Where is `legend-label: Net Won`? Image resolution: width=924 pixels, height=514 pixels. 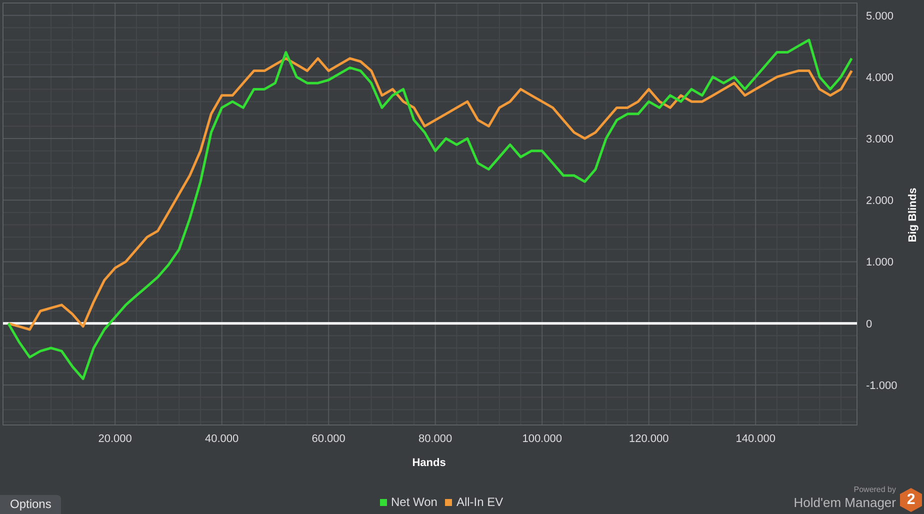
legend-label: Net Won is located at coordinates (414, 502).